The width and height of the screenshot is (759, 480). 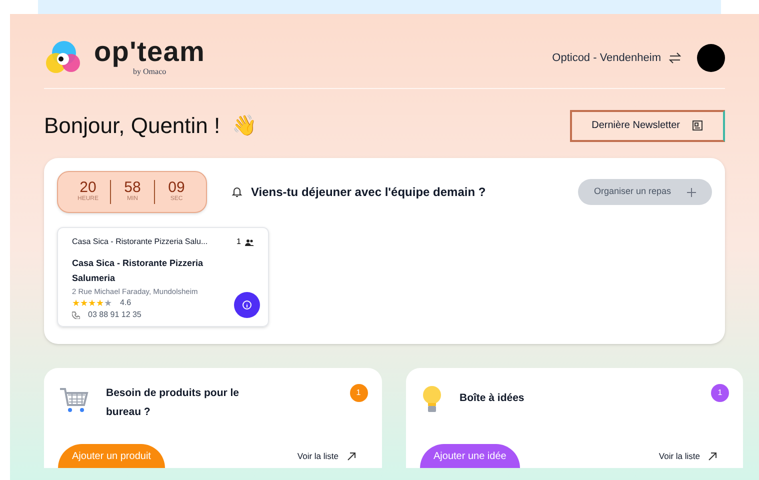 I want to click on avatar, so click(x=711, y=58).